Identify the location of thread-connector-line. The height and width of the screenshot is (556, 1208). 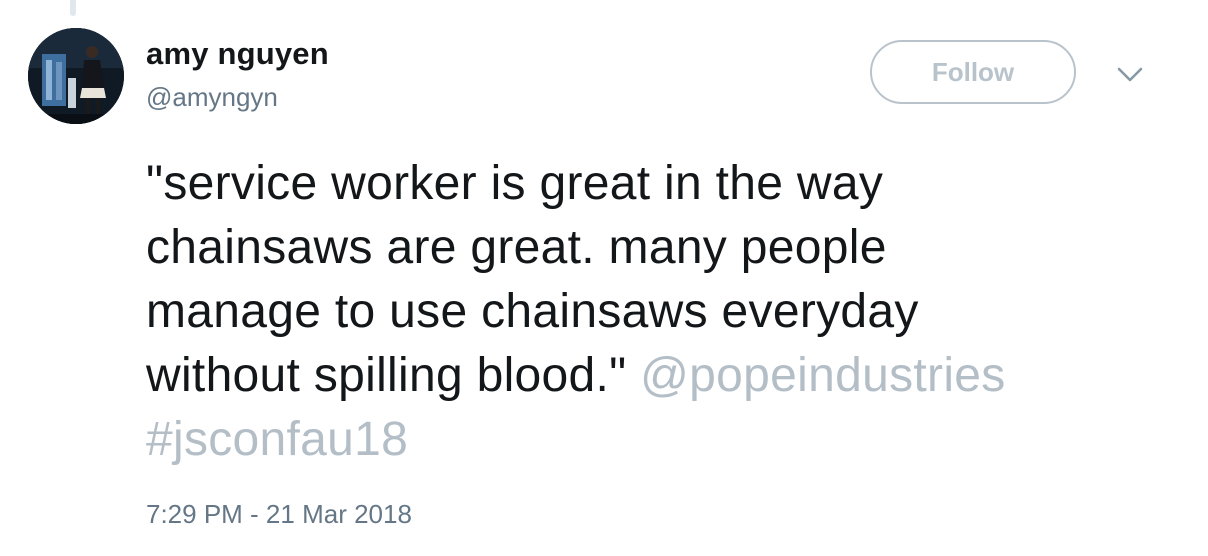
(73, 8).